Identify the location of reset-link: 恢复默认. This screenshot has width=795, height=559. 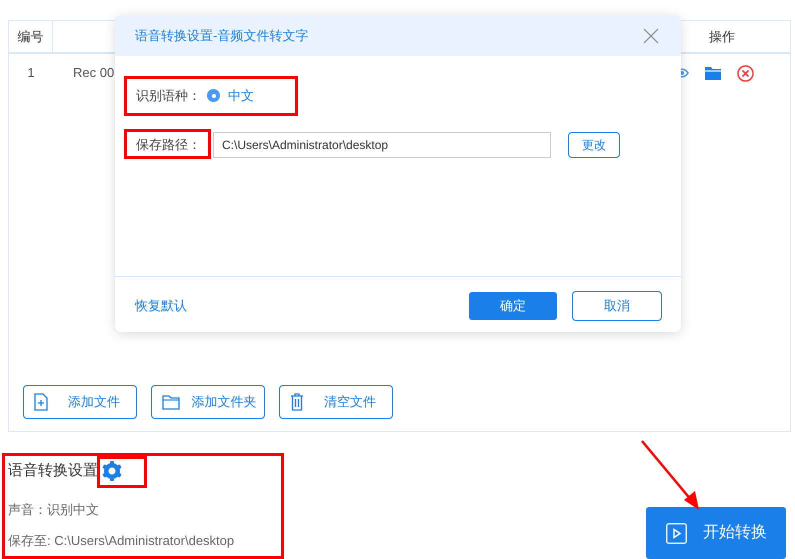
(161, 306).